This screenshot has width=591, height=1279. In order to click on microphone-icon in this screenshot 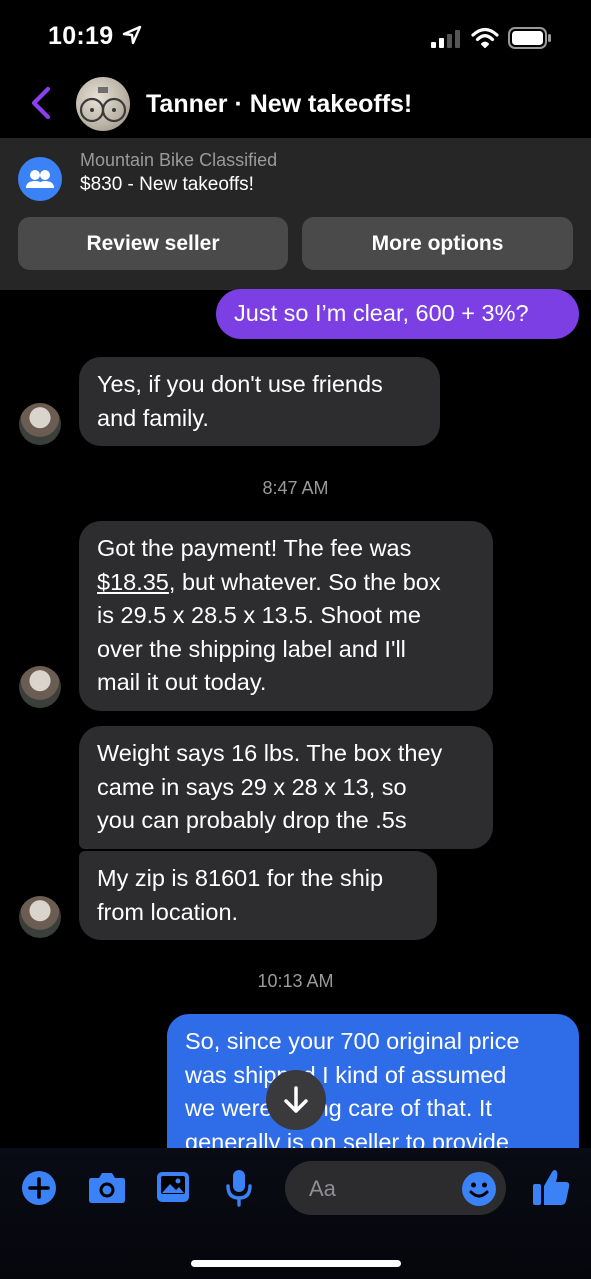, I will do `click(239, 1188)`.